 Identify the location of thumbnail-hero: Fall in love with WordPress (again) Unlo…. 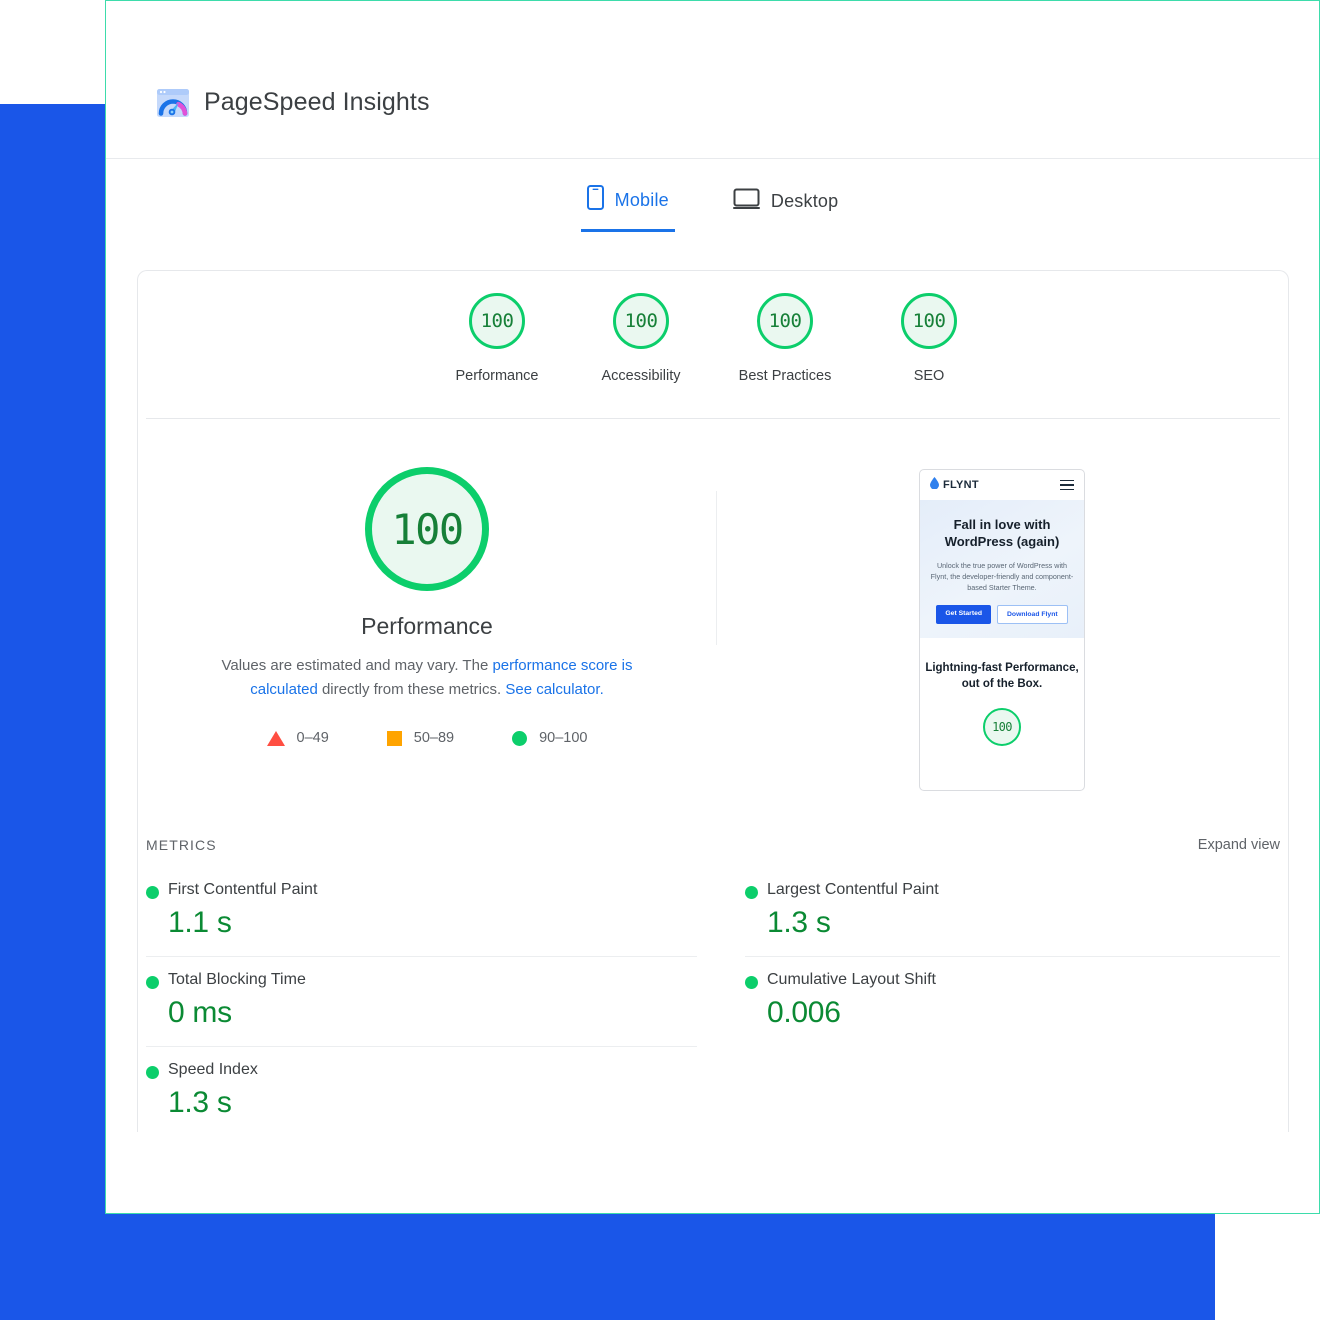
(1002, 569).